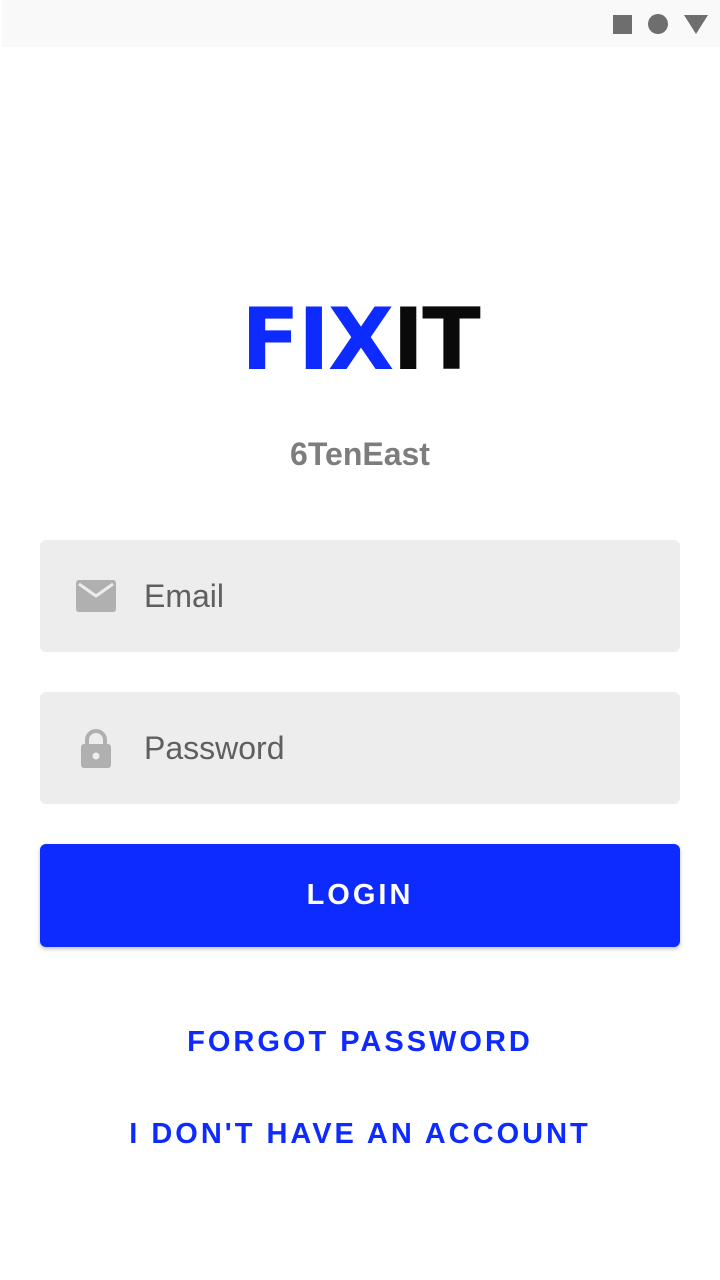 This screenshot has width=720, height=1280. I want to click on email-field, so click(360, 596).